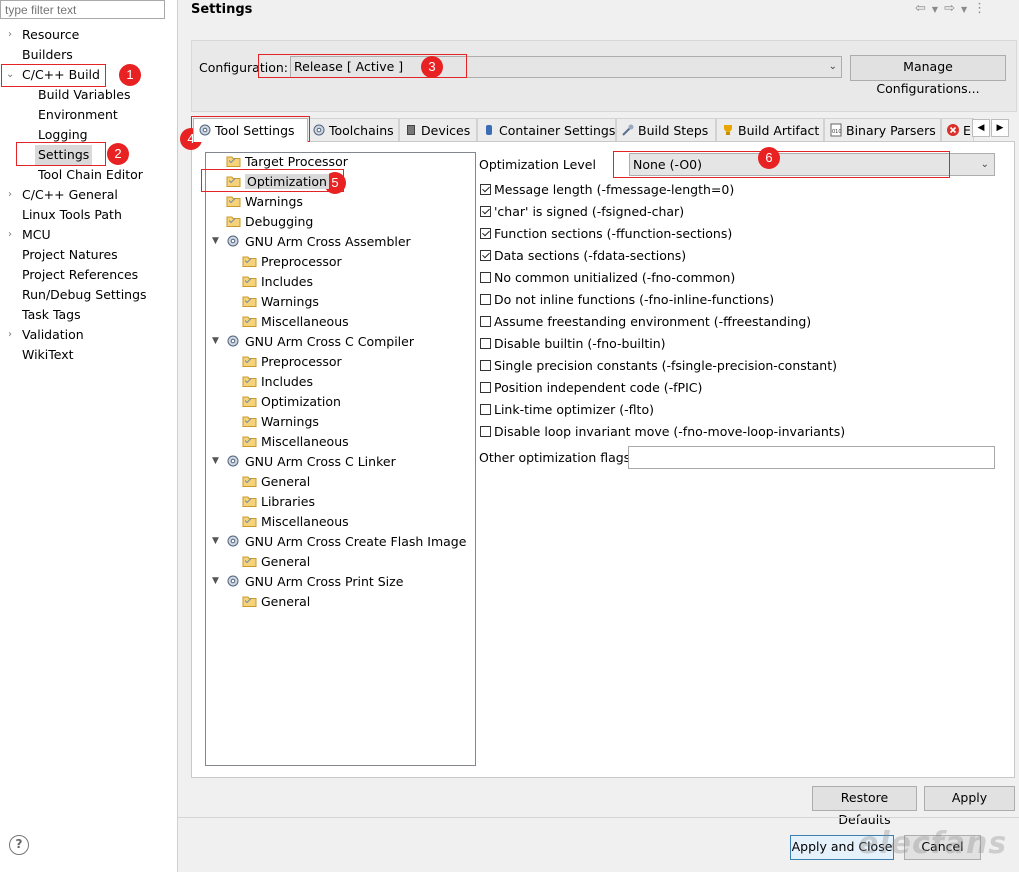  Describe the element at coordinates (1000, 128) in the screenshot. I see `tab-scroll-right-icon: ▶` at that location.